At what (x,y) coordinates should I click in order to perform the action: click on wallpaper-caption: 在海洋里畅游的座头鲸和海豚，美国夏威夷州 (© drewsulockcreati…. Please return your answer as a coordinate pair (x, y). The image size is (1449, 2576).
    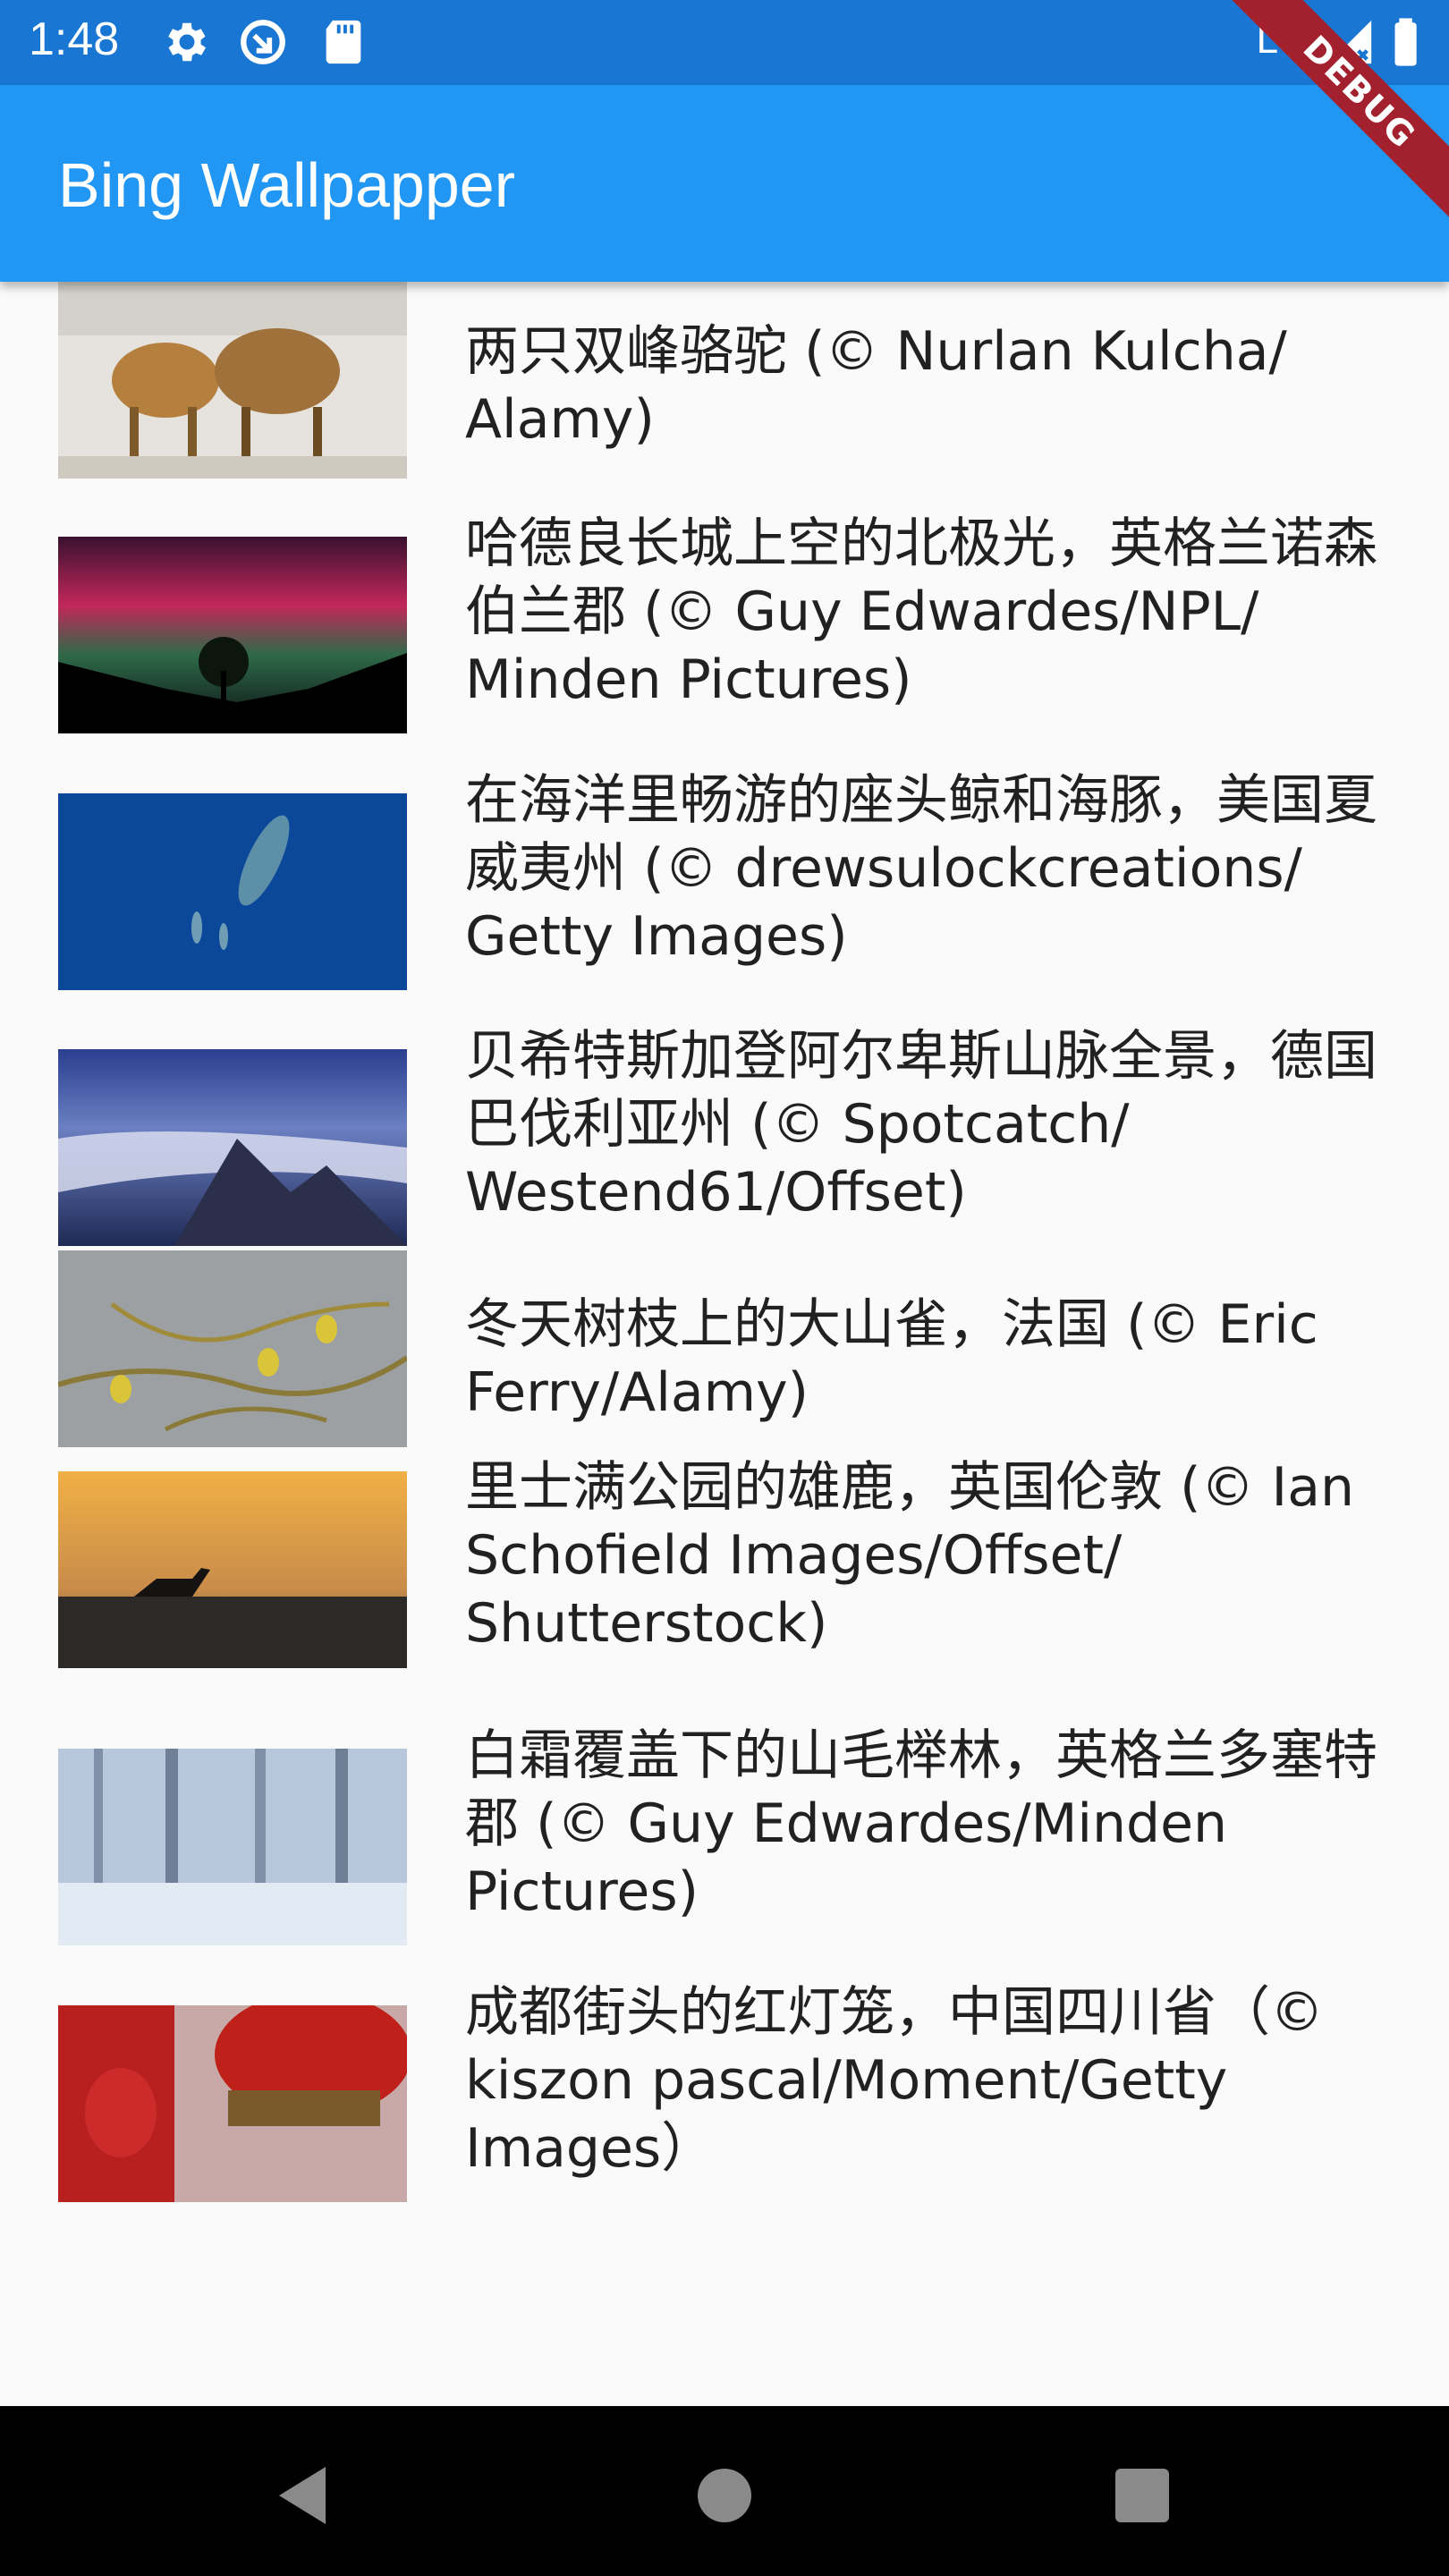
    Looking at the image, I should click on (921, 868).